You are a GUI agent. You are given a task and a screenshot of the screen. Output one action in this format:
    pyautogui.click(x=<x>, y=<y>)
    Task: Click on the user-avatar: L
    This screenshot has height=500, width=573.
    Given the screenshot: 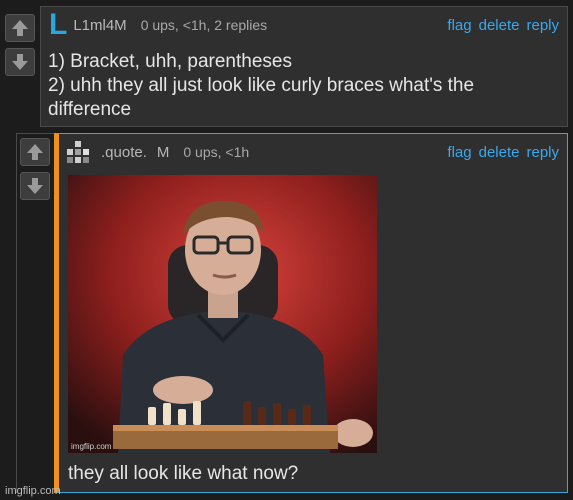 What is the action you would take?
    pyautogui.click(x=58, y=25)
    